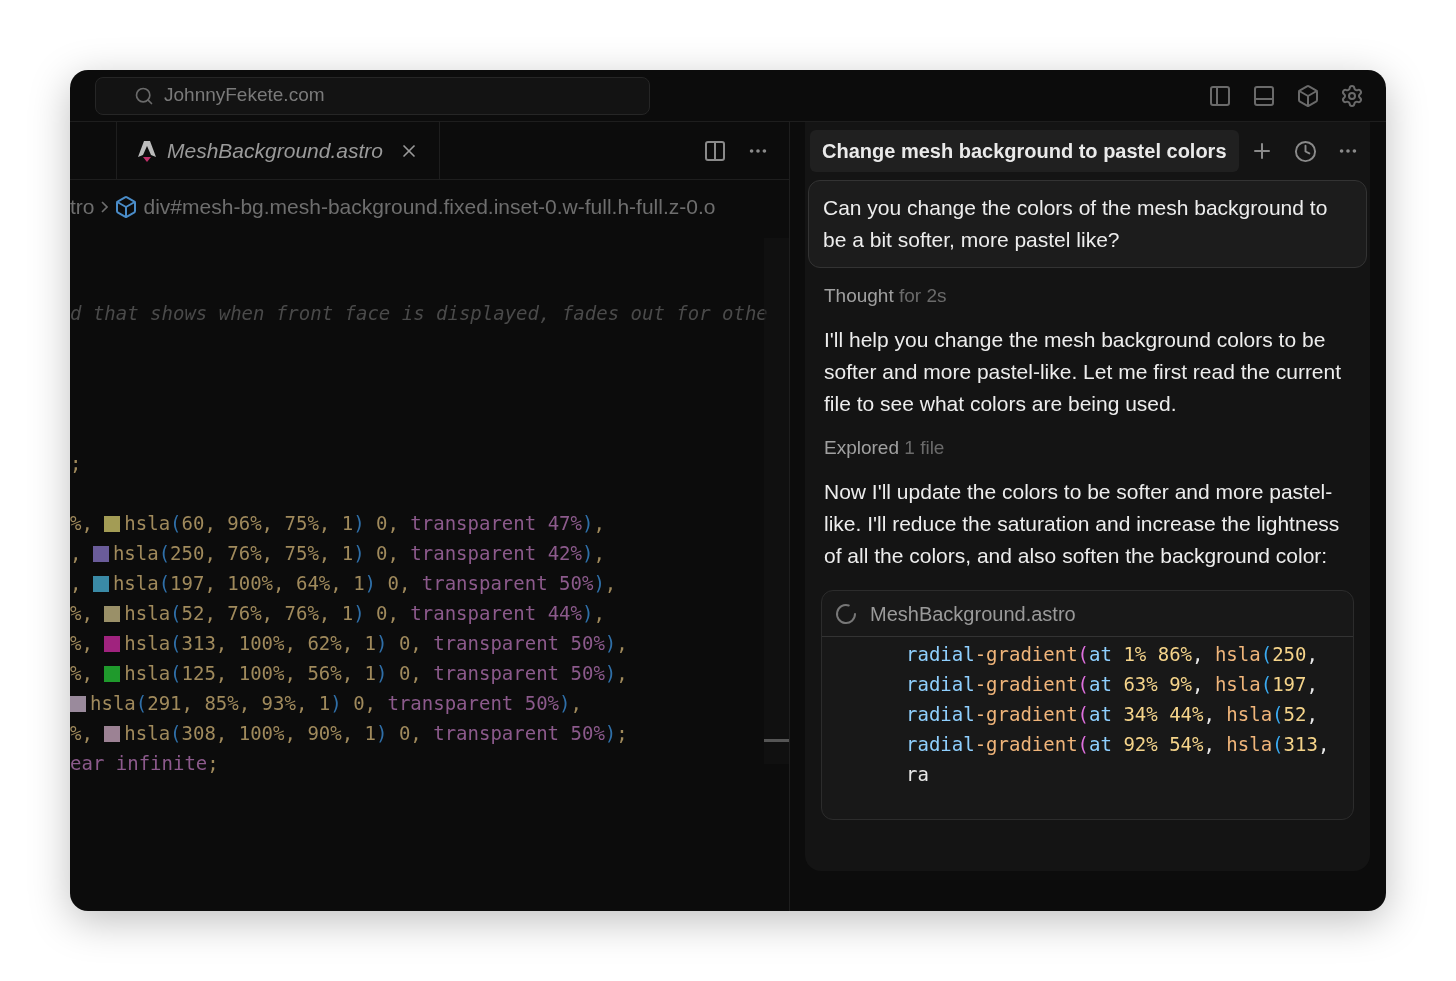 This screenshot has width=1456, height=981. I want to click on assistant-message: I'll help you change the mesh background colors to be softer and more pastel-like. Let me first read the current file to see what colors are being used., so click(1083, 372).